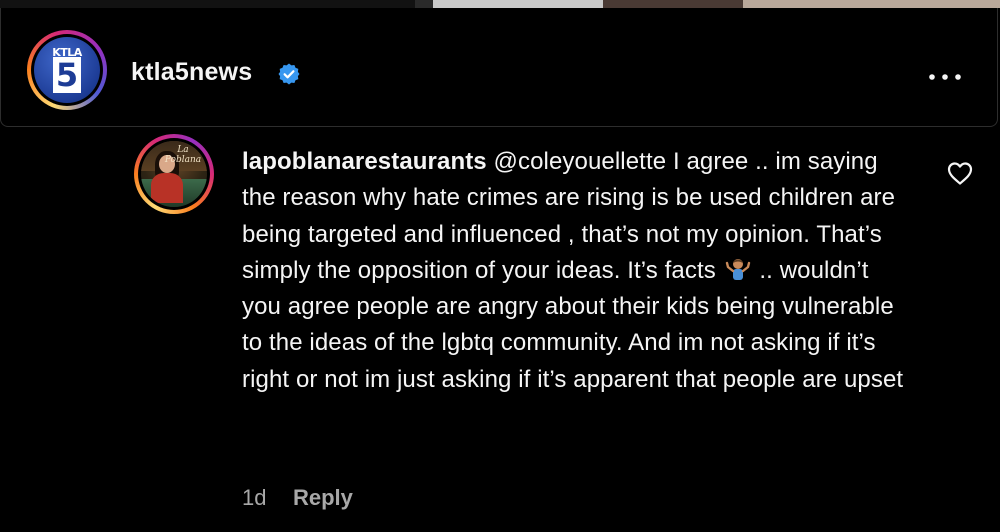 This screenshot has height=532, width=1000. Describe the element at coordinates (960, 173) in the screenshot. I see `like-heart-icon` at that location.